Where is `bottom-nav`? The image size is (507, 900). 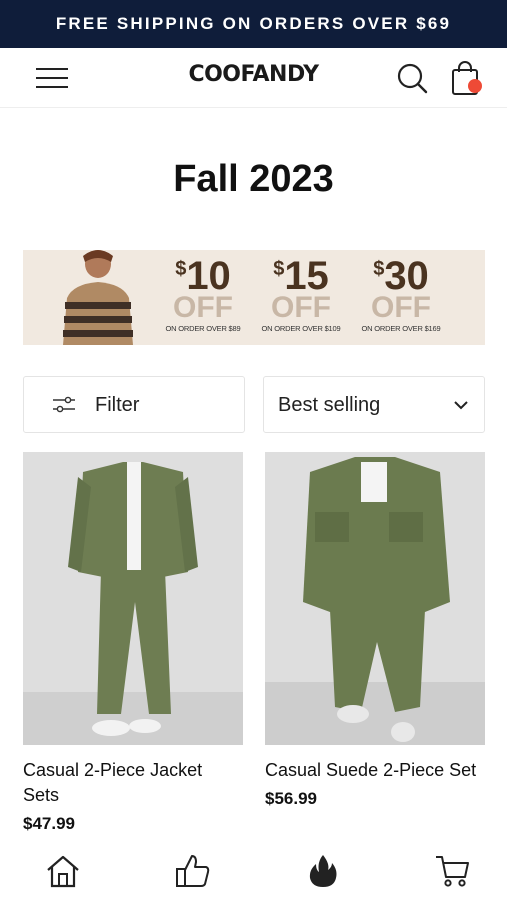
bottom-nav is located at coordinates (253, 870).